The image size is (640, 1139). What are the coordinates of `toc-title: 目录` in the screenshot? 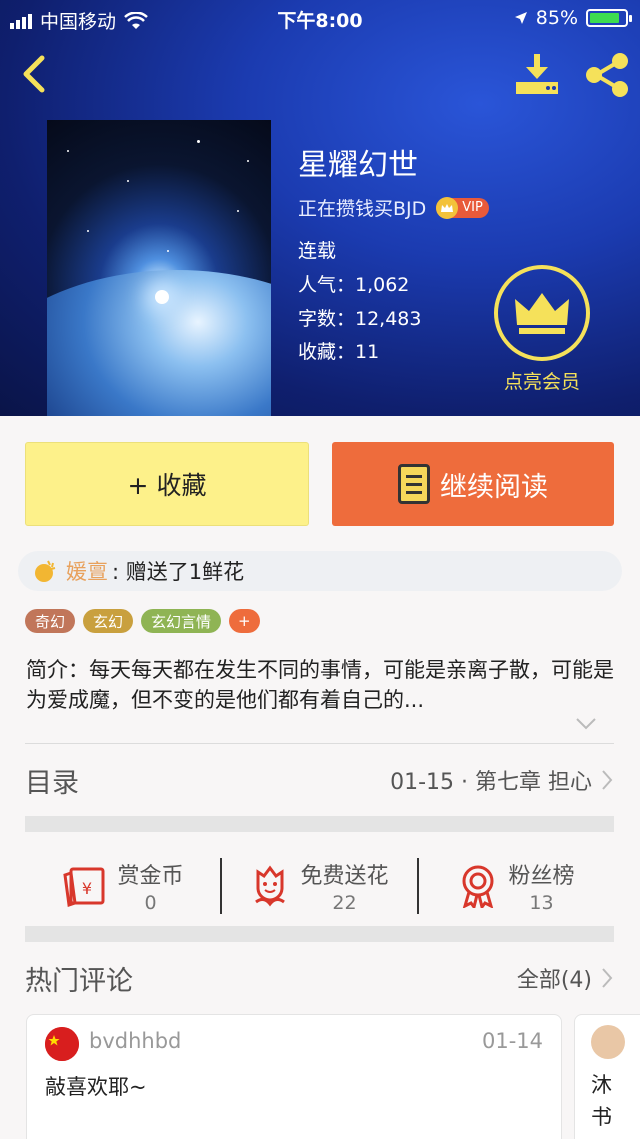 It's located at (52, 783).